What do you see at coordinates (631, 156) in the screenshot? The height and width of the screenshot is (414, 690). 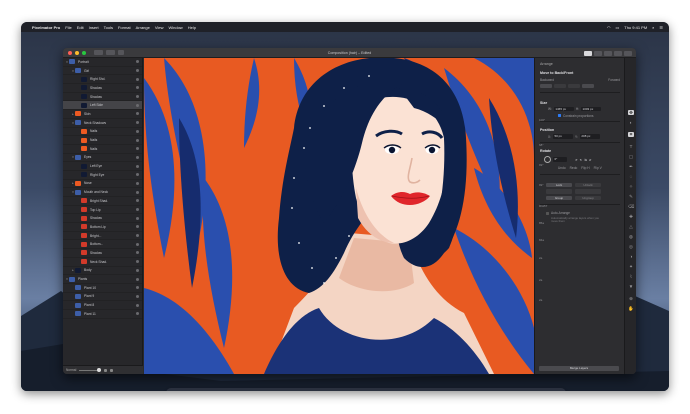 I see `shape-tool-icon: ▢` at bounding box center [631, 156].